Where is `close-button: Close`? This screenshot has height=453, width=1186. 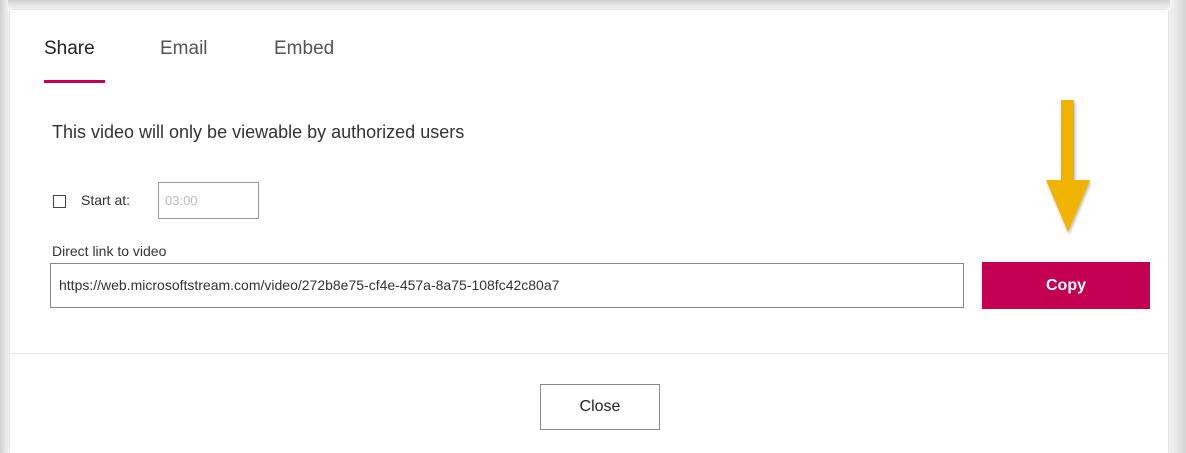
close-button: Close is located at coordinates (600, 407).